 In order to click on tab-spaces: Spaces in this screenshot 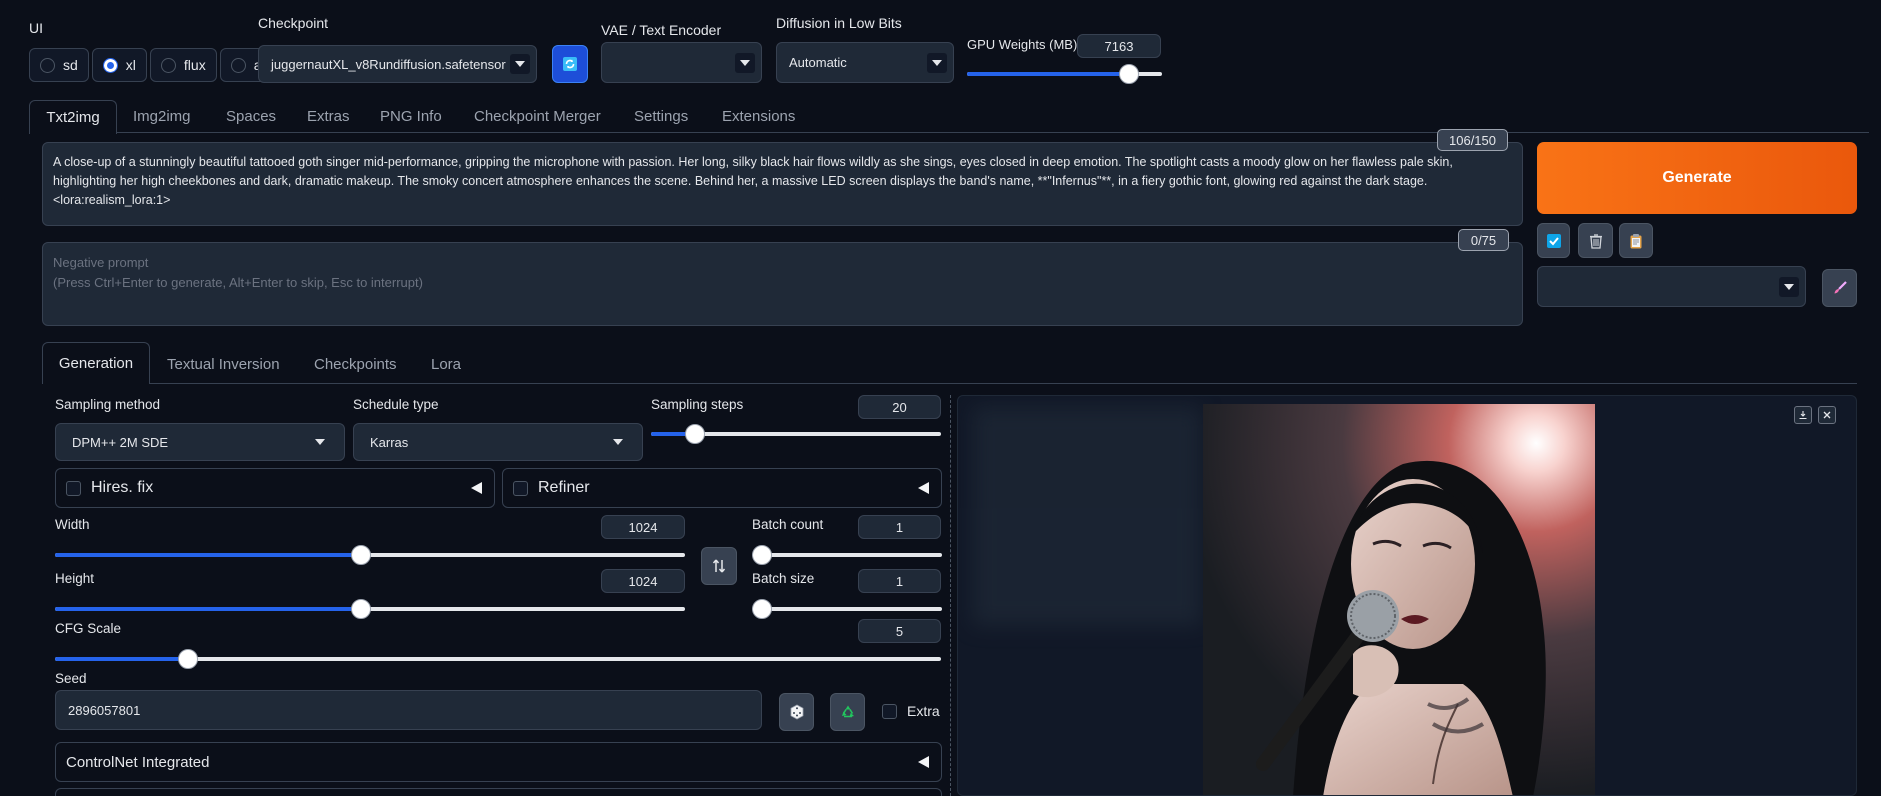, I will do `click(251, 116)`.